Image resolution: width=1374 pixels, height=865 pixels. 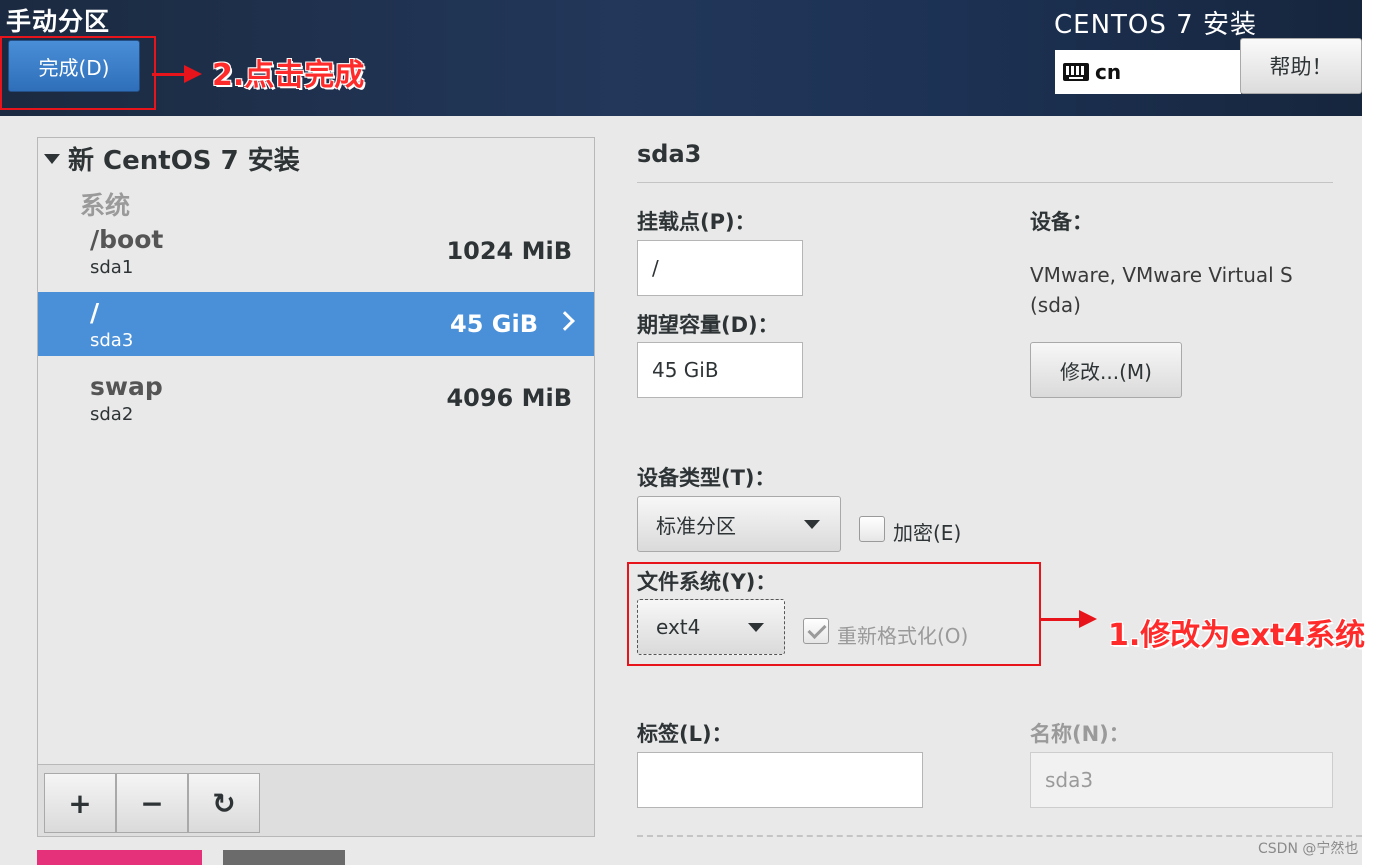 I want to click on keyboard-layout-indicator: cn, so click(x=1148, y=72).